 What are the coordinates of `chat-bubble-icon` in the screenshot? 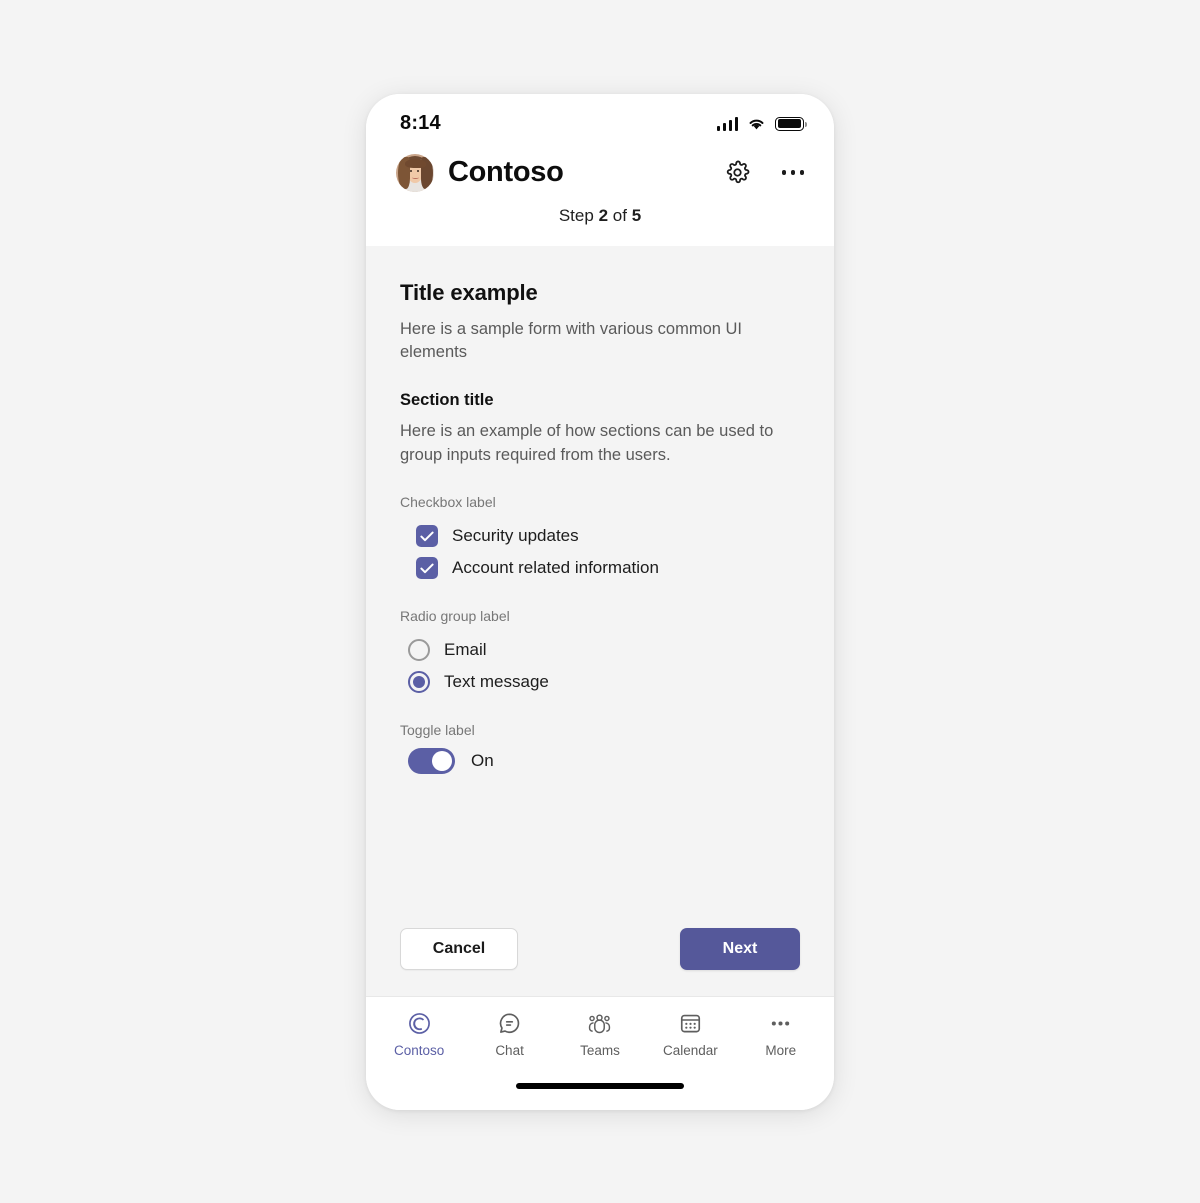 It's located at (509, 1024).